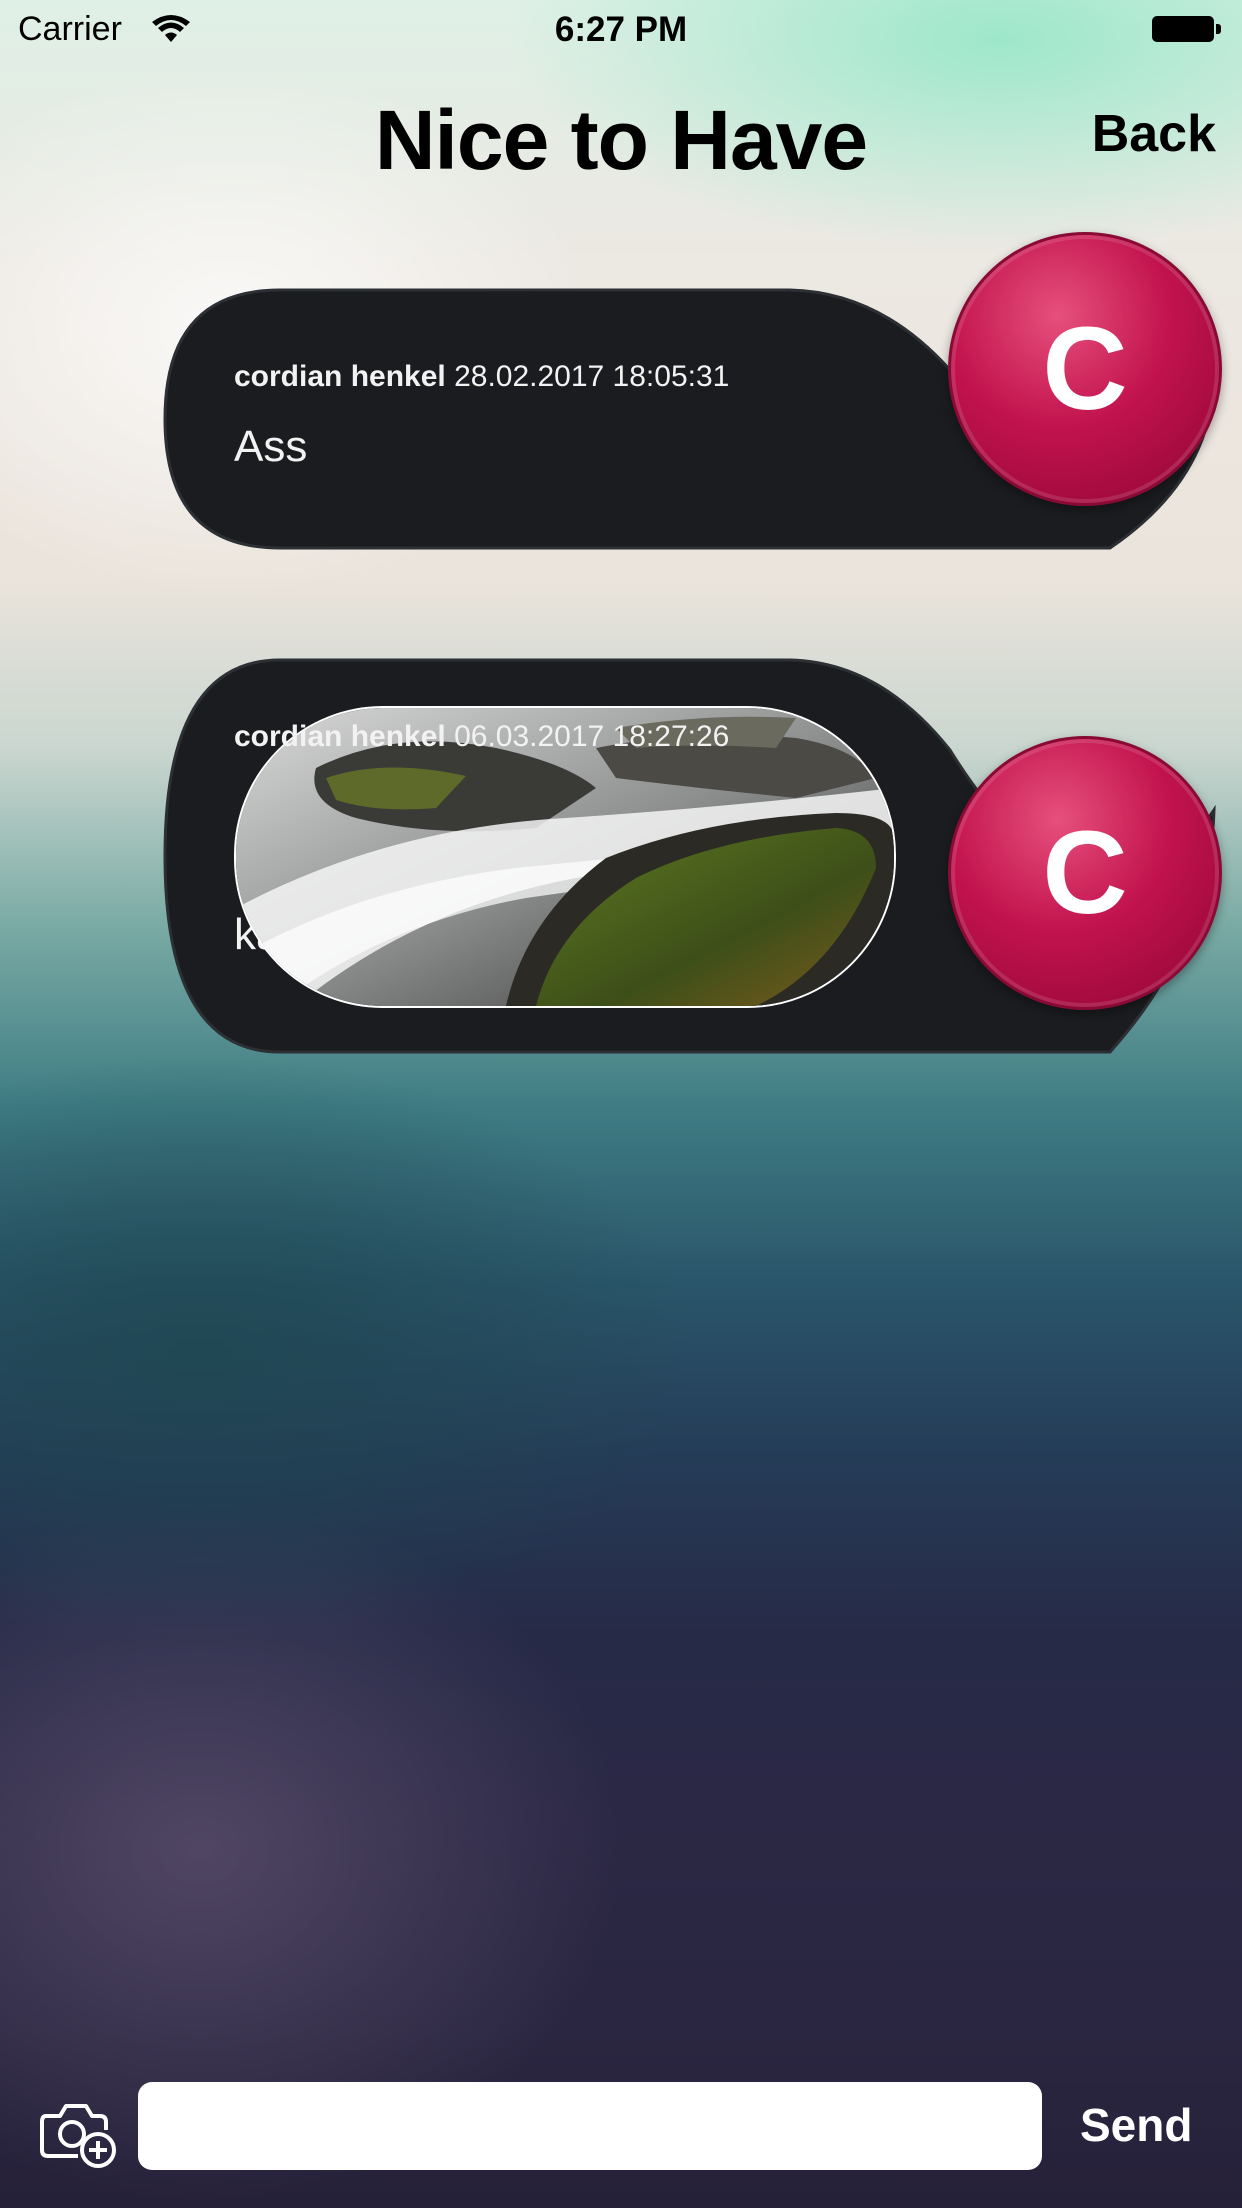 This screenshot has width=1242, height=2208. What do you see at coordinates (592, 736) in the screenshot?
I see `message-timestamp: 06.03.2017 18:27:26` at bounding box center [592, 736].